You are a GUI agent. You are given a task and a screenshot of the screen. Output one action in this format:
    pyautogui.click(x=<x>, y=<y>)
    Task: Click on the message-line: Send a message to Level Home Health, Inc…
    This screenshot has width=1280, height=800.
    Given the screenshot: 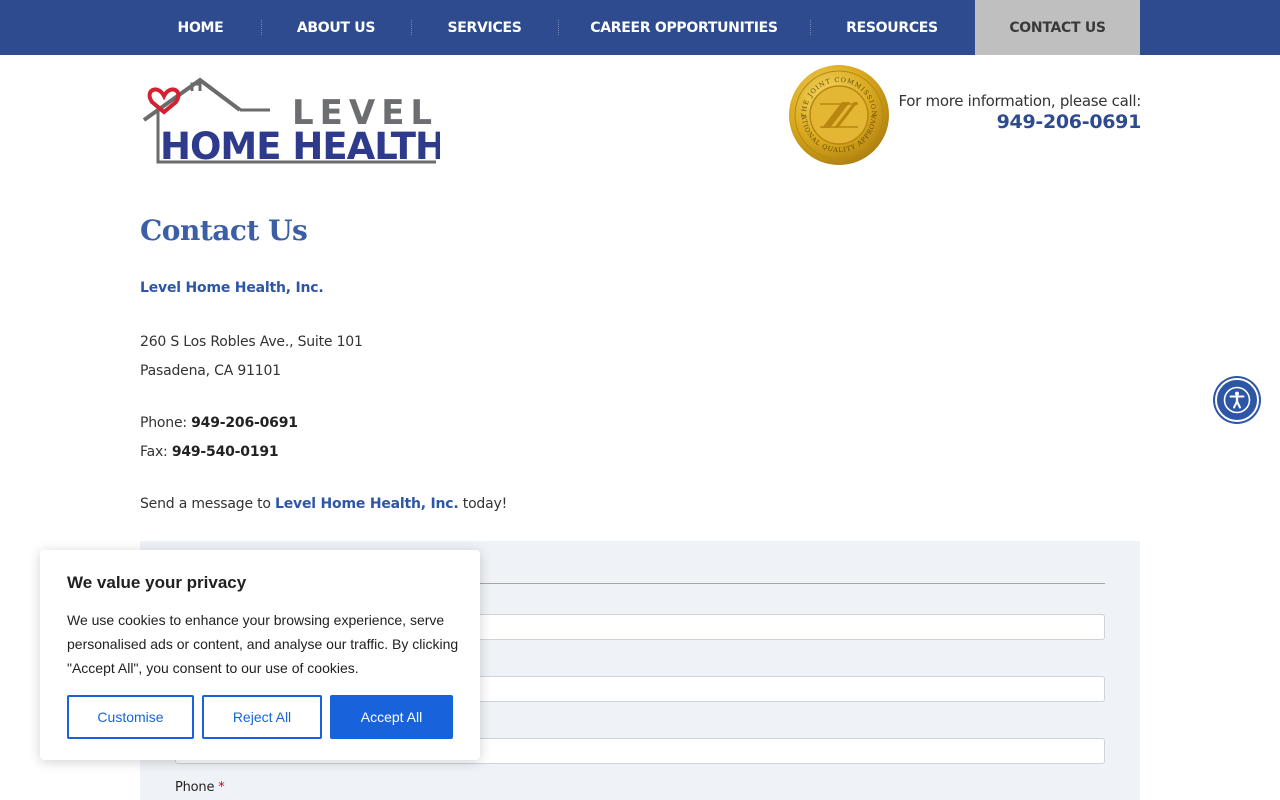 What is the action you would take?
    pyautogui.click(x=640, y=508)
    